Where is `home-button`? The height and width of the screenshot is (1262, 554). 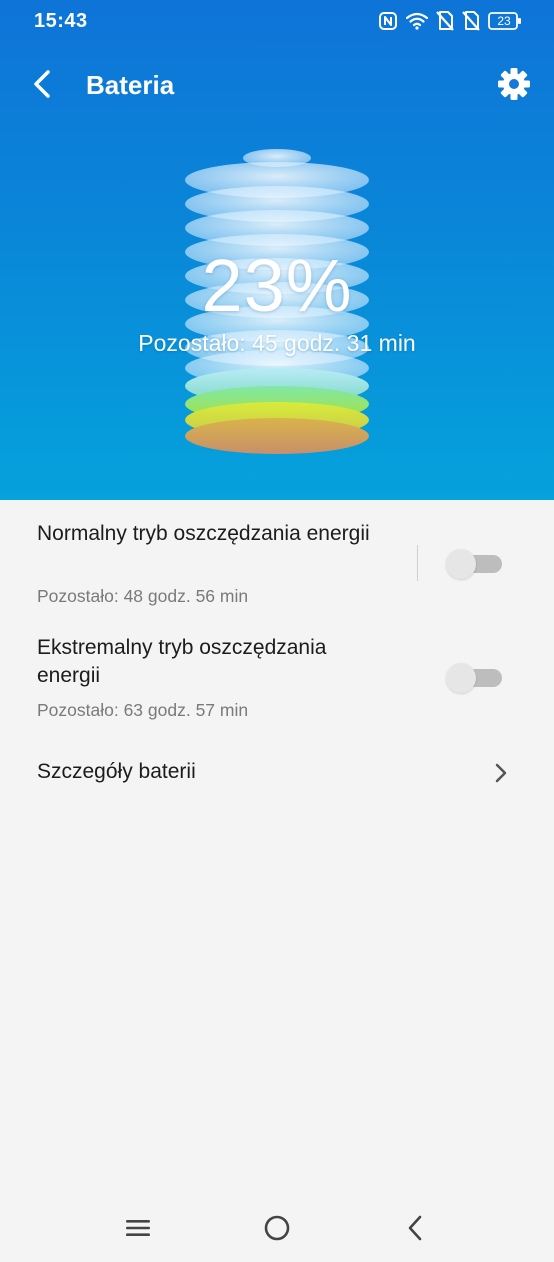 home-button is located at coordinates (277, 1228).